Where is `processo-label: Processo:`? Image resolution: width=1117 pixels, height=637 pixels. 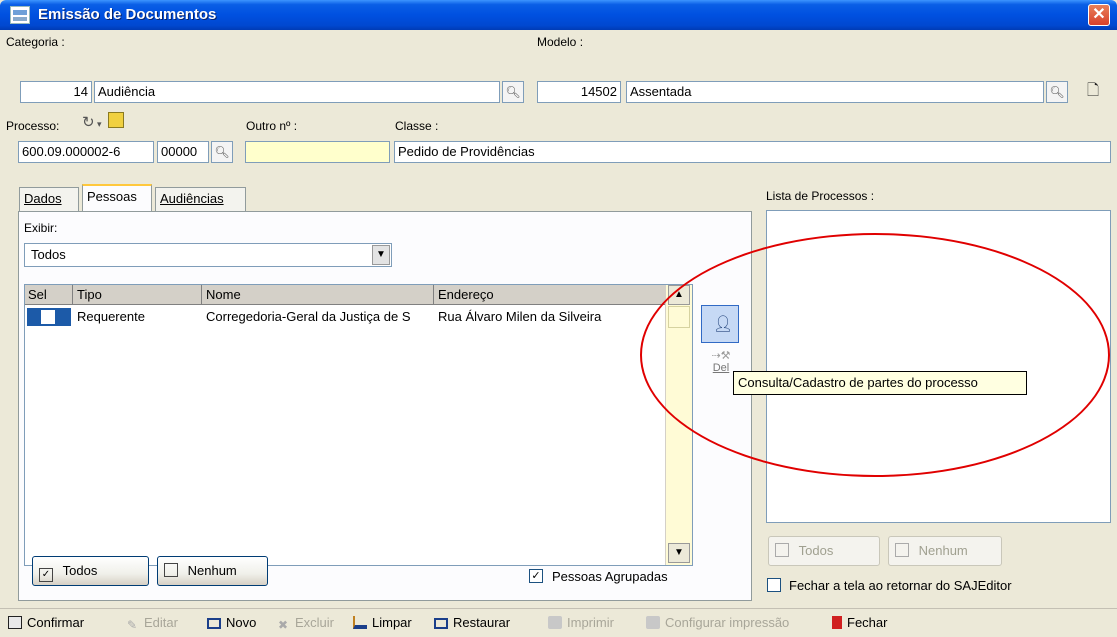
processo-label: Processo: is located at coordinates (33, 126).